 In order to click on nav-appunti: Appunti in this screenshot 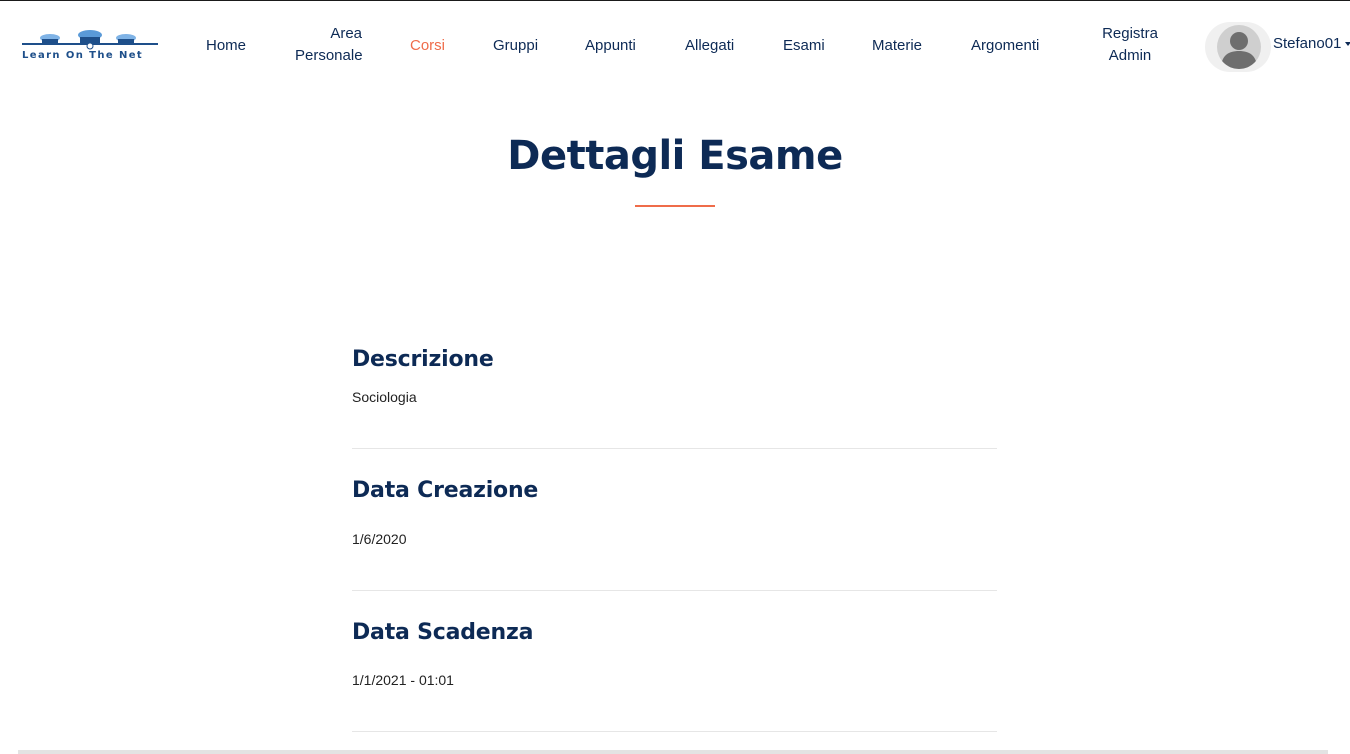, I will do `click(610, 46)`.